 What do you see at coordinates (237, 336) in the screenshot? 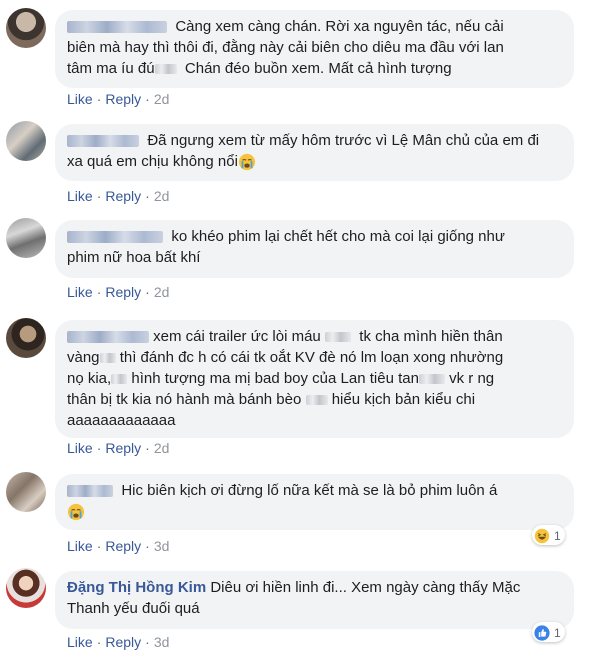
I see `comment-text: xem cái trailer ức lòi máu` at bounding box center [237, 336].